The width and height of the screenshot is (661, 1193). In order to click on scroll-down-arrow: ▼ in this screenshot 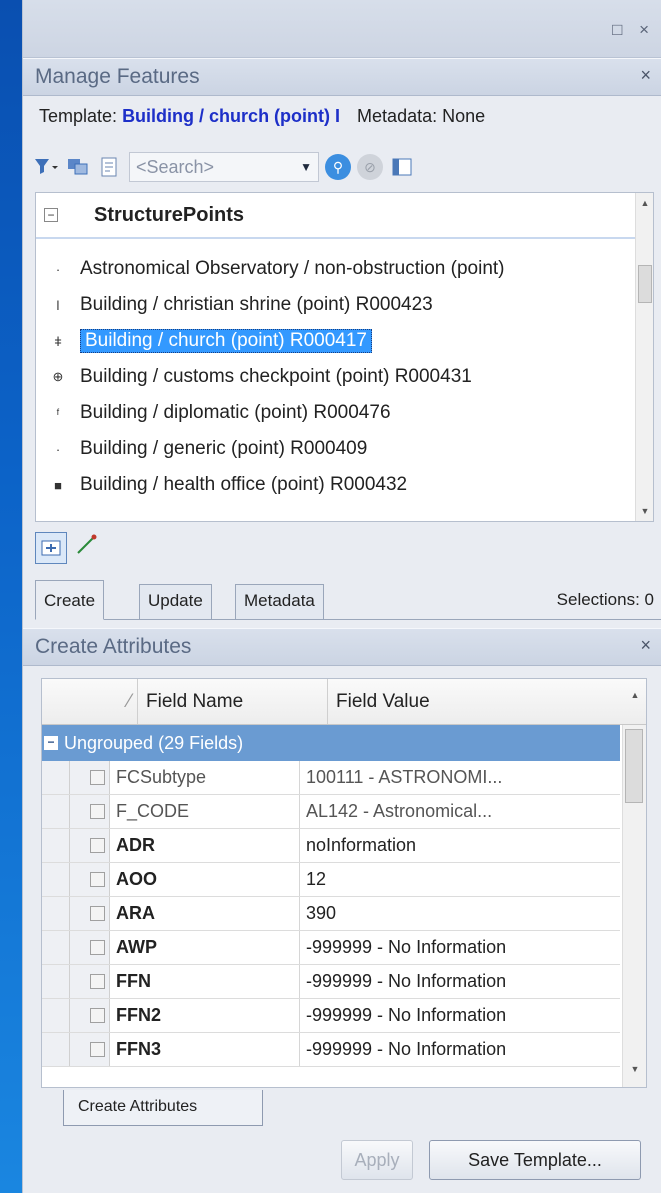, I will do `click(644, 511)`.